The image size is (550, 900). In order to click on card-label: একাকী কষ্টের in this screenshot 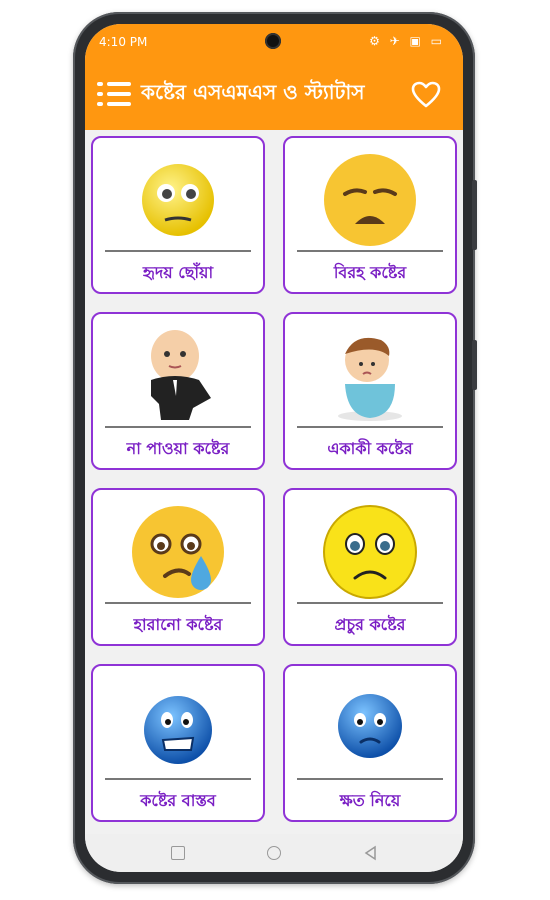, I will do `click(370, 448)`.